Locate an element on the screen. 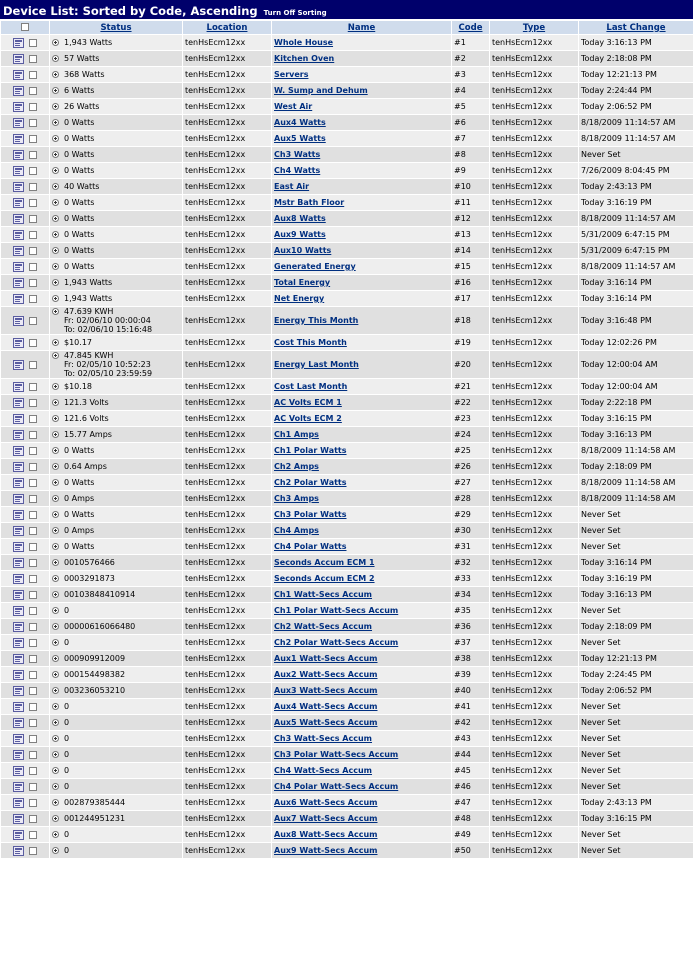  device-name-link: Aux2 Watt-Secs Accum is located at coordinates (326, 674).